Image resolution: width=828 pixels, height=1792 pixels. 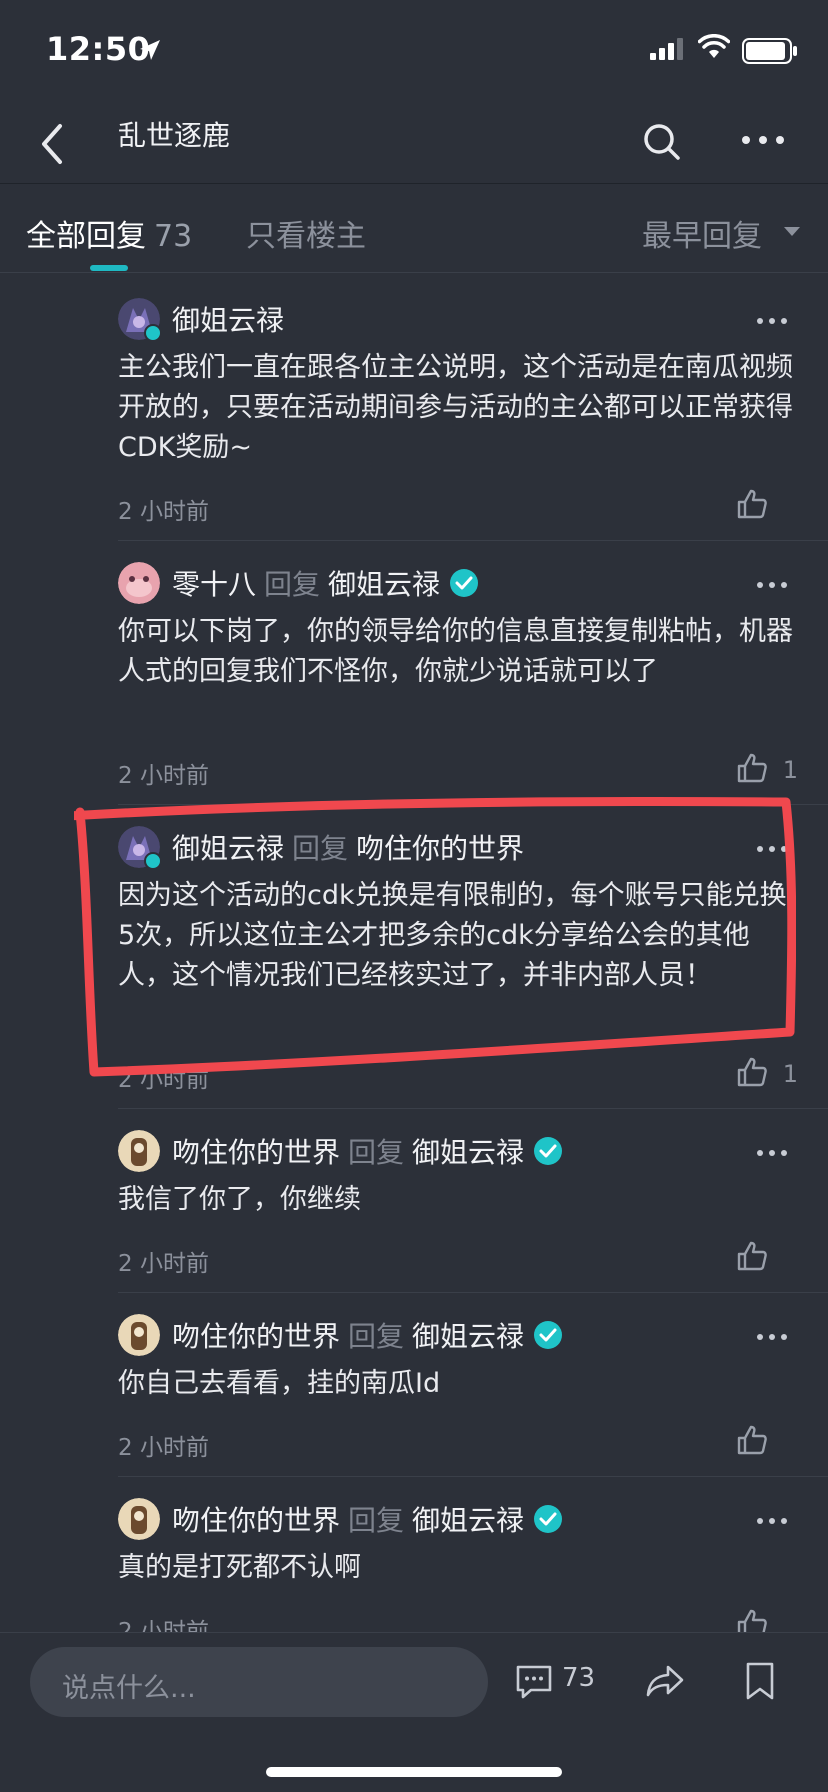 What do you see at coordinates (458, 1215) in the screenshot?
I see `reply-item: 吻住你的世界 回复 御姐云禄 我信了你了，你继续 2 小时前` at bounding box center [458, 1215].